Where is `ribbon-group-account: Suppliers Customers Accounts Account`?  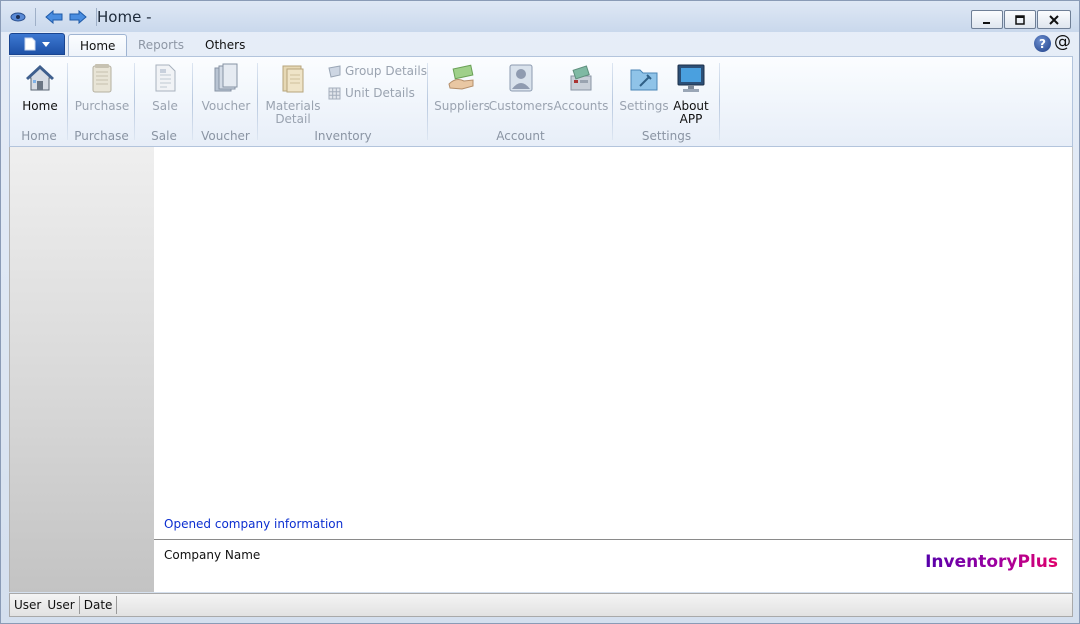
ribbon-group-account: Suppliers Customers Accounts Account is located at coordinates (520, 101).